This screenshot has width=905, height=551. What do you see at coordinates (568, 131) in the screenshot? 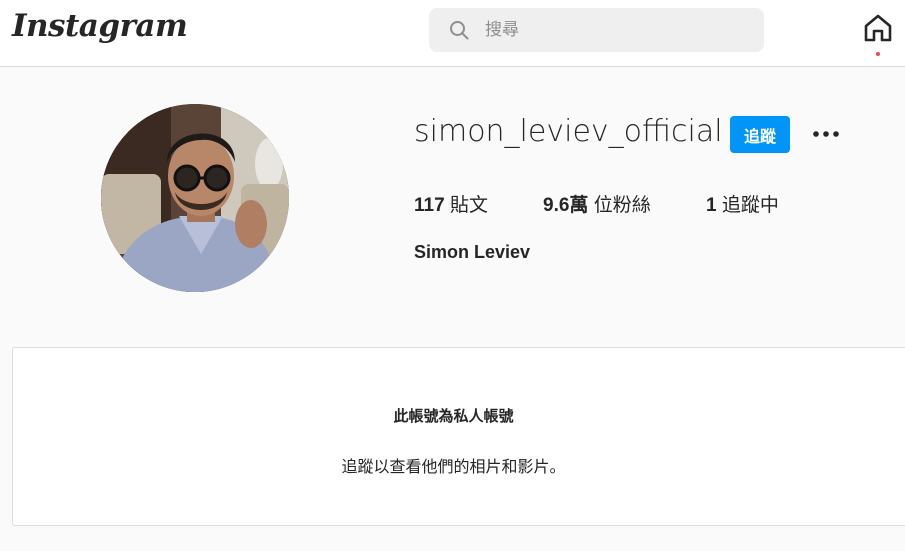
I see `profile-username: simon_leviev_official` at bounding box center [568, 131].